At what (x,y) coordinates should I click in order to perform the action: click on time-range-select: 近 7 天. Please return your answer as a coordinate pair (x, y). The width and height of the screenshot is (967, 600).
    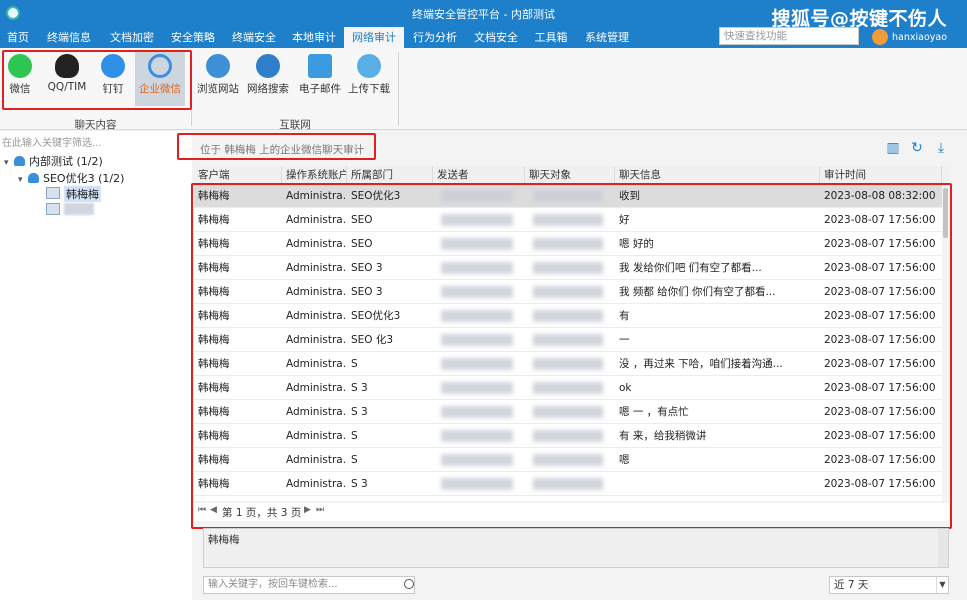
    Looking at the image, I should click on (889, 585).